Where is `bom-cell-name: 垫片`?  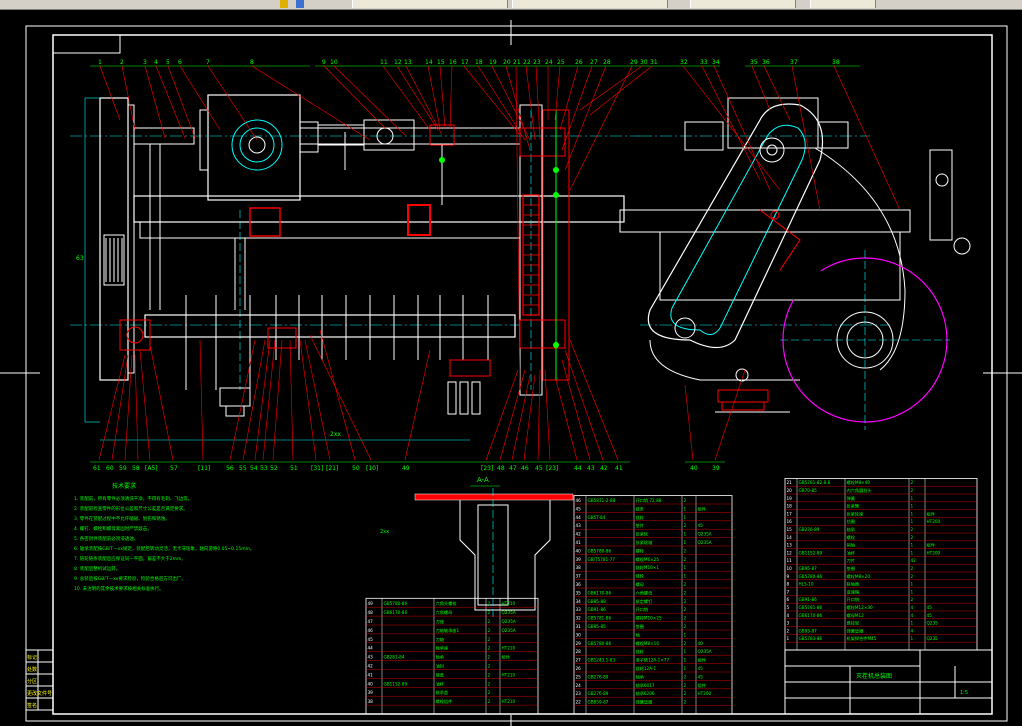 bom-cell-name: 垫片 is located at coordinates (640, 525).